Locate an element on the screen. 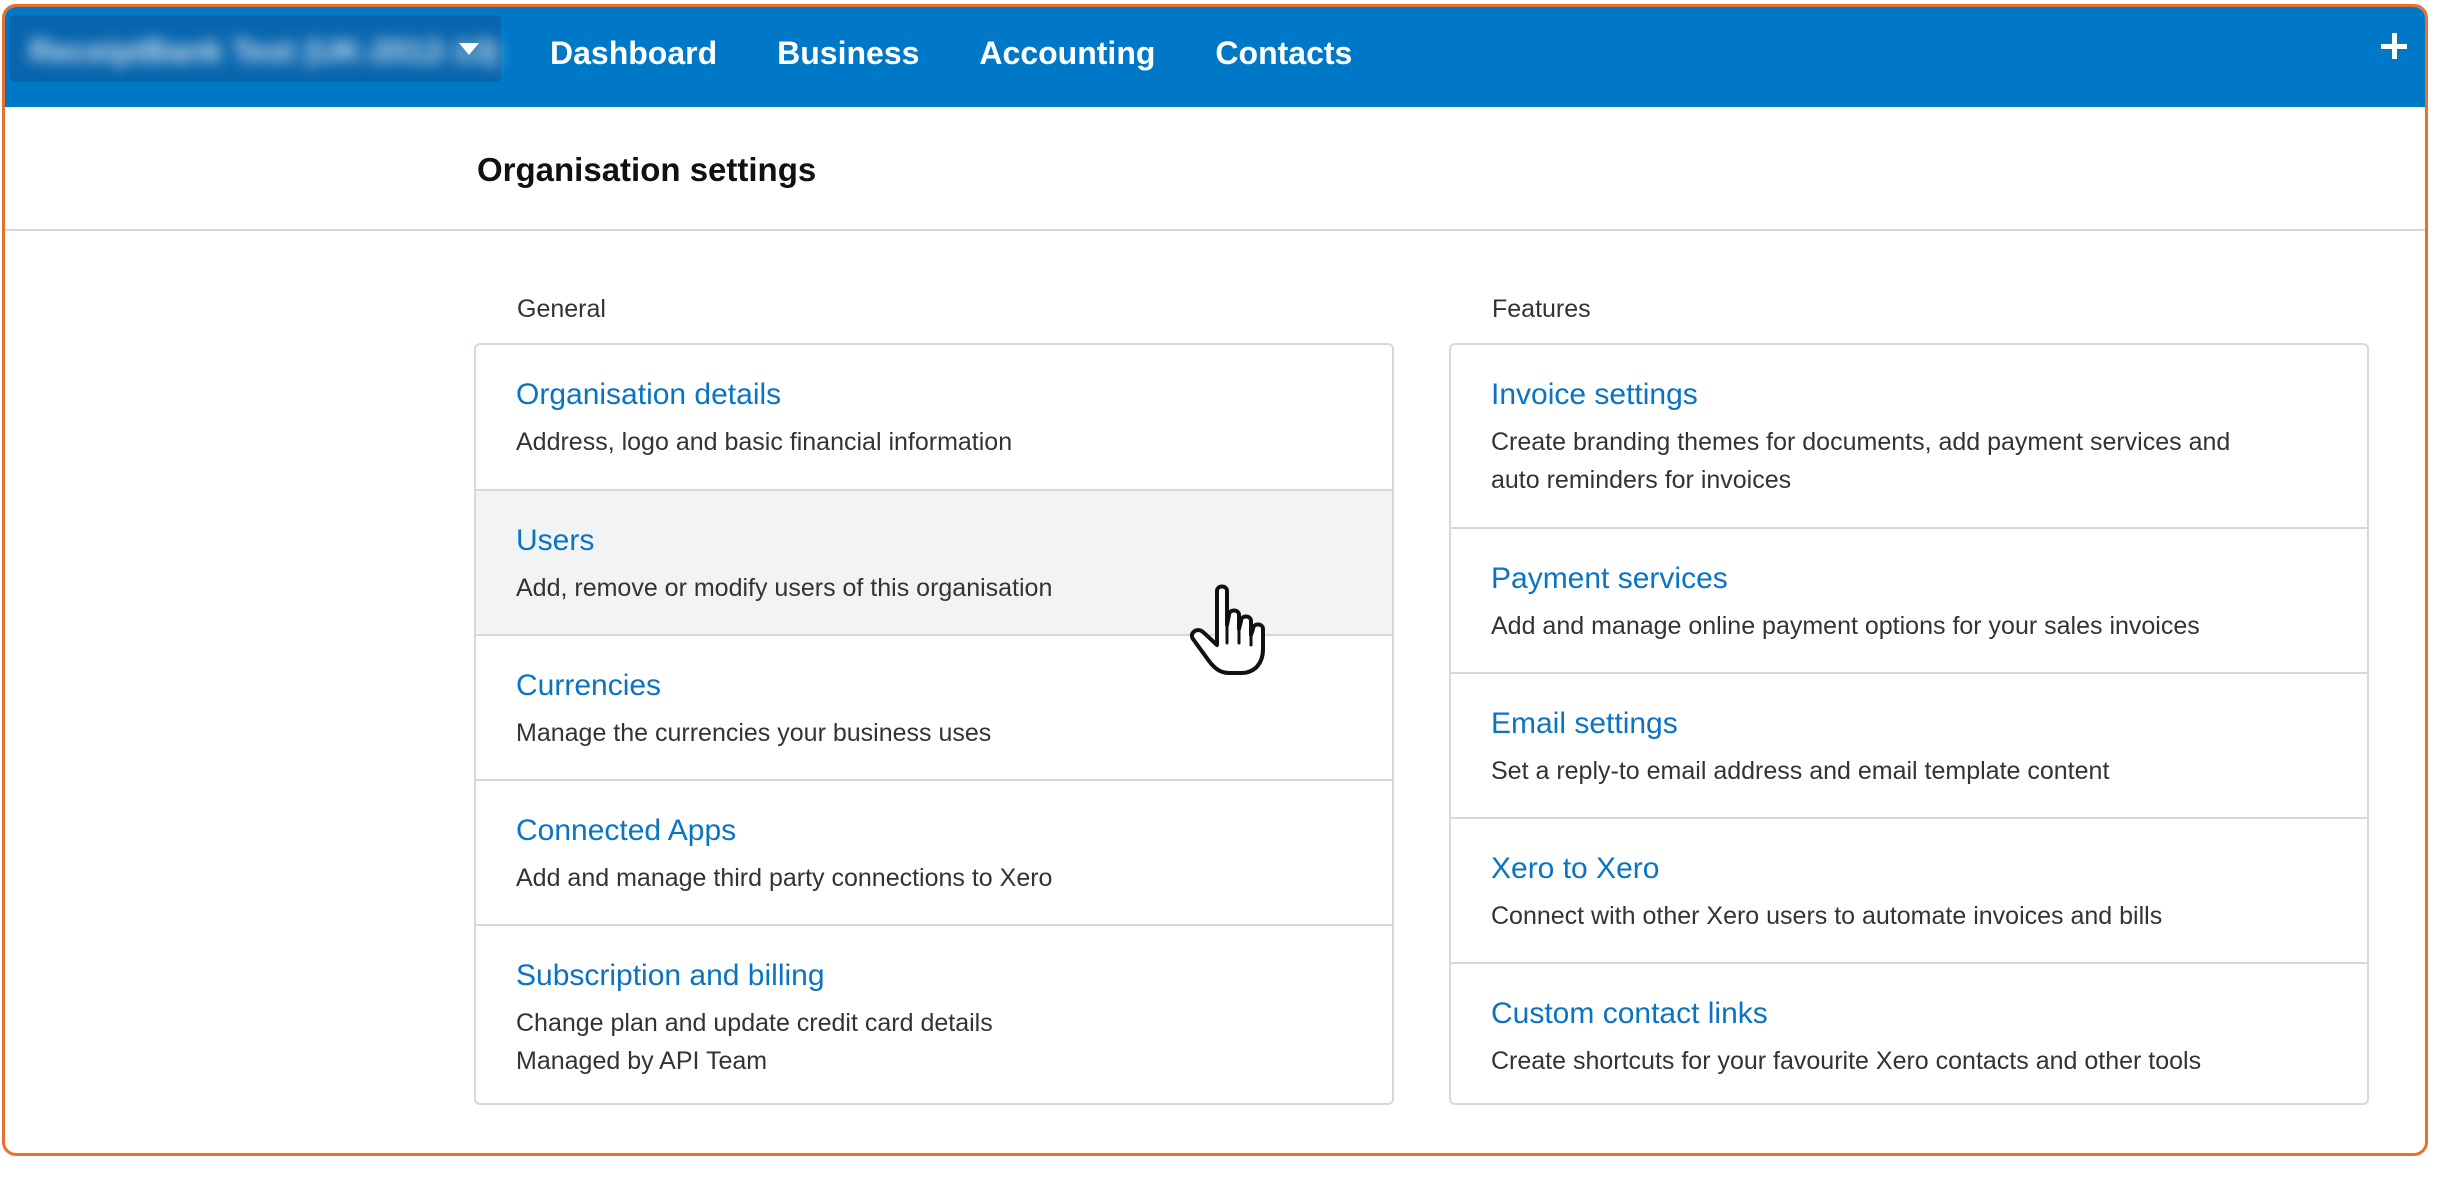  settings-item-title: Users is located at coordinates (555, 541).